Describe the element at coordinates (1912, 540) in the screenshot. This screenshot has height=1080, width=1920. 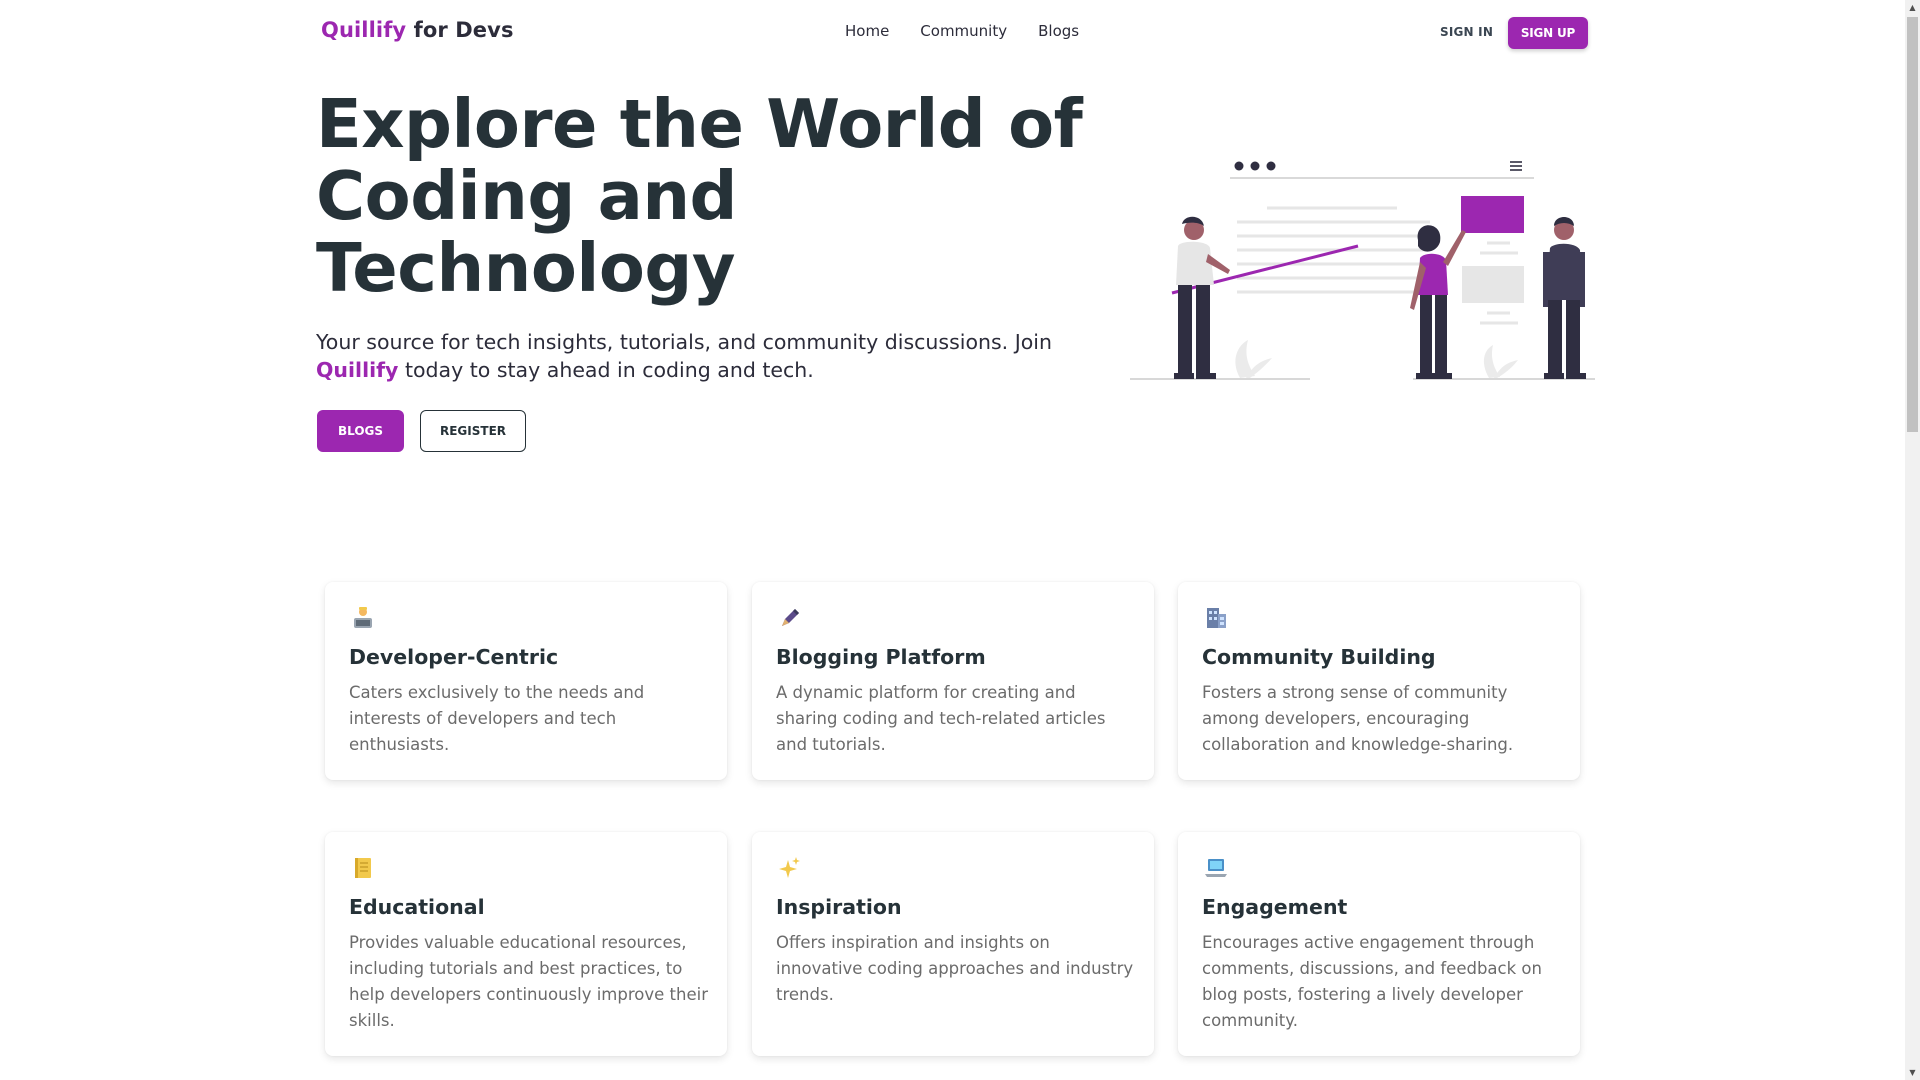
I see `page-scrollbar: ▲ ▼` at that location.